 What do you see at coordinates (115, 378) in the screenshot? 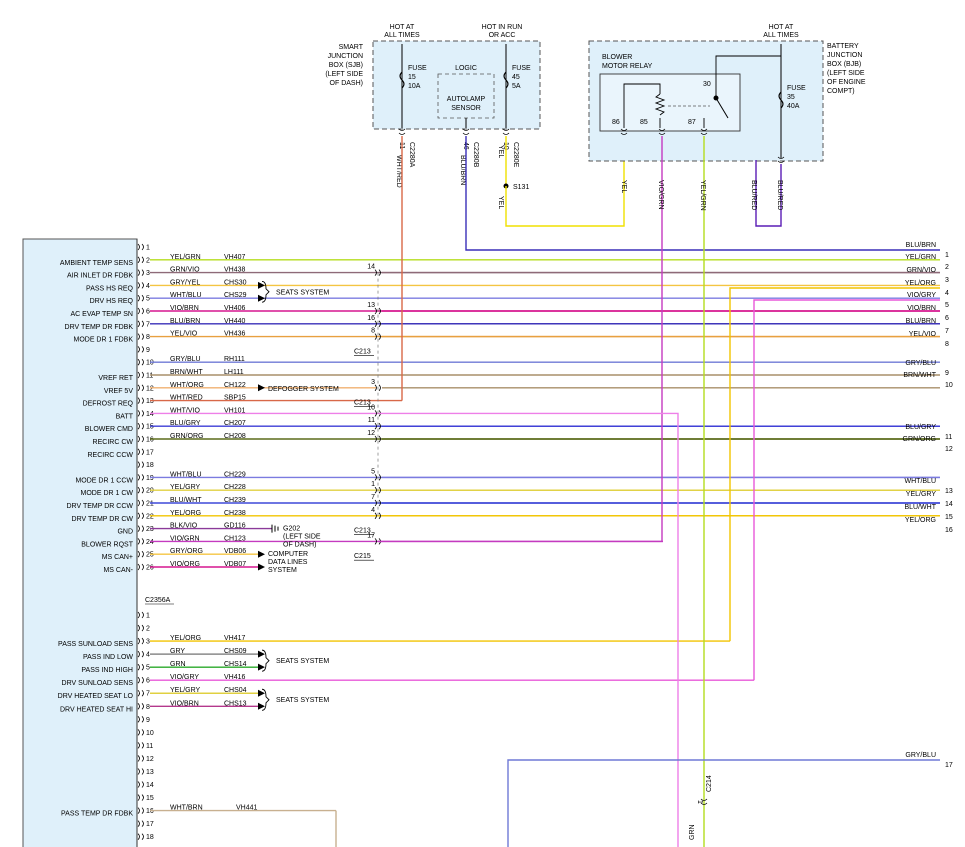
I see `pin-function-label: VREF RET` at bounding box center [115, 378].